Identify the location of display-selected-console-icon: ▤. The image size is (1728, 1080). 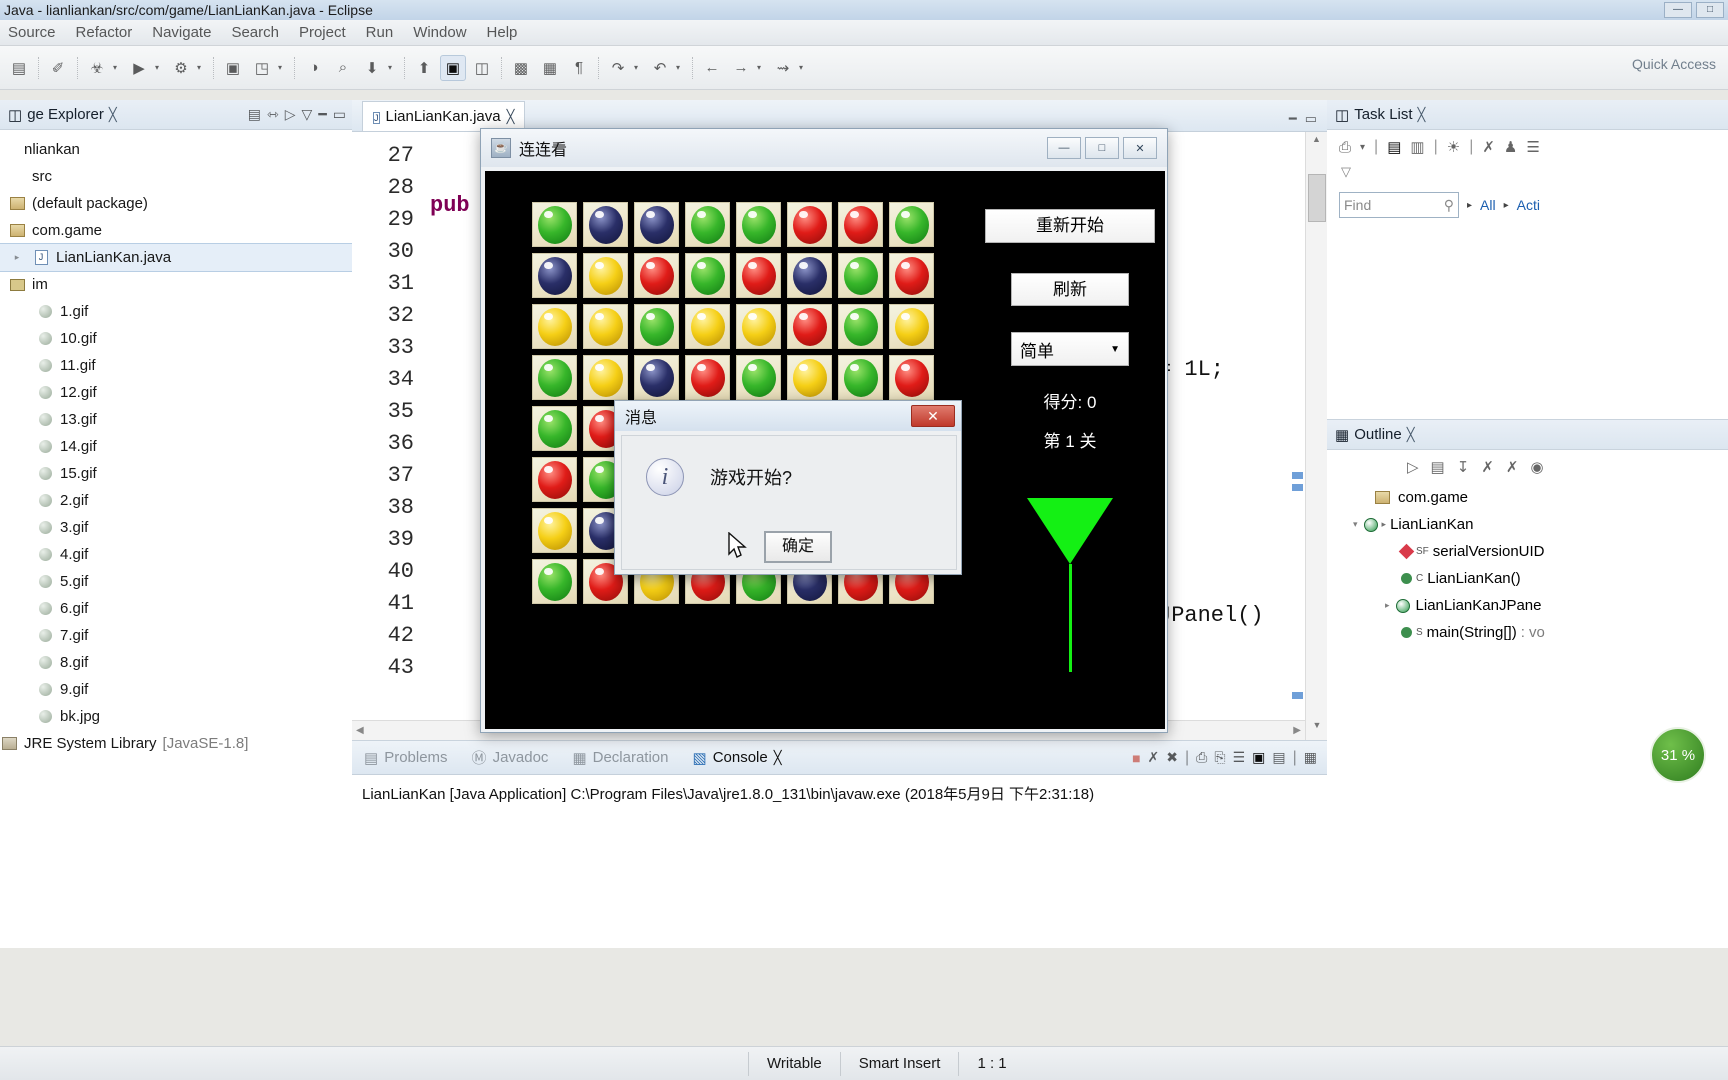
(1278, 757).